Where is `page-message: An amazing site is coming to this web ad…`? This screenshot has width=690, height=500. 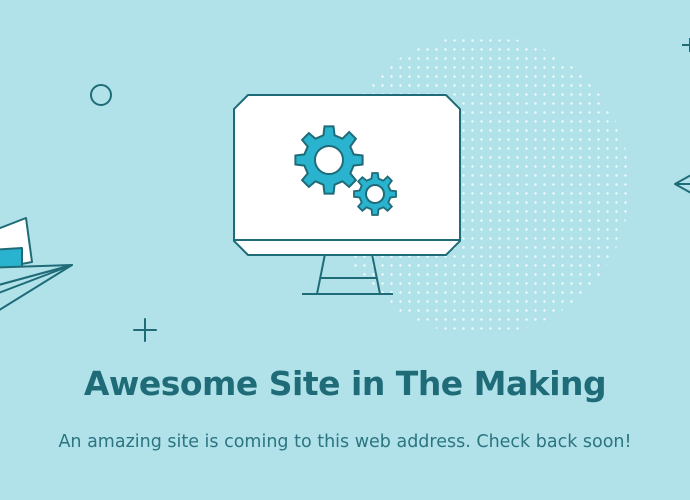 page-message: An amazing site is coming to this web ad… is located at coordinates (345, 442).